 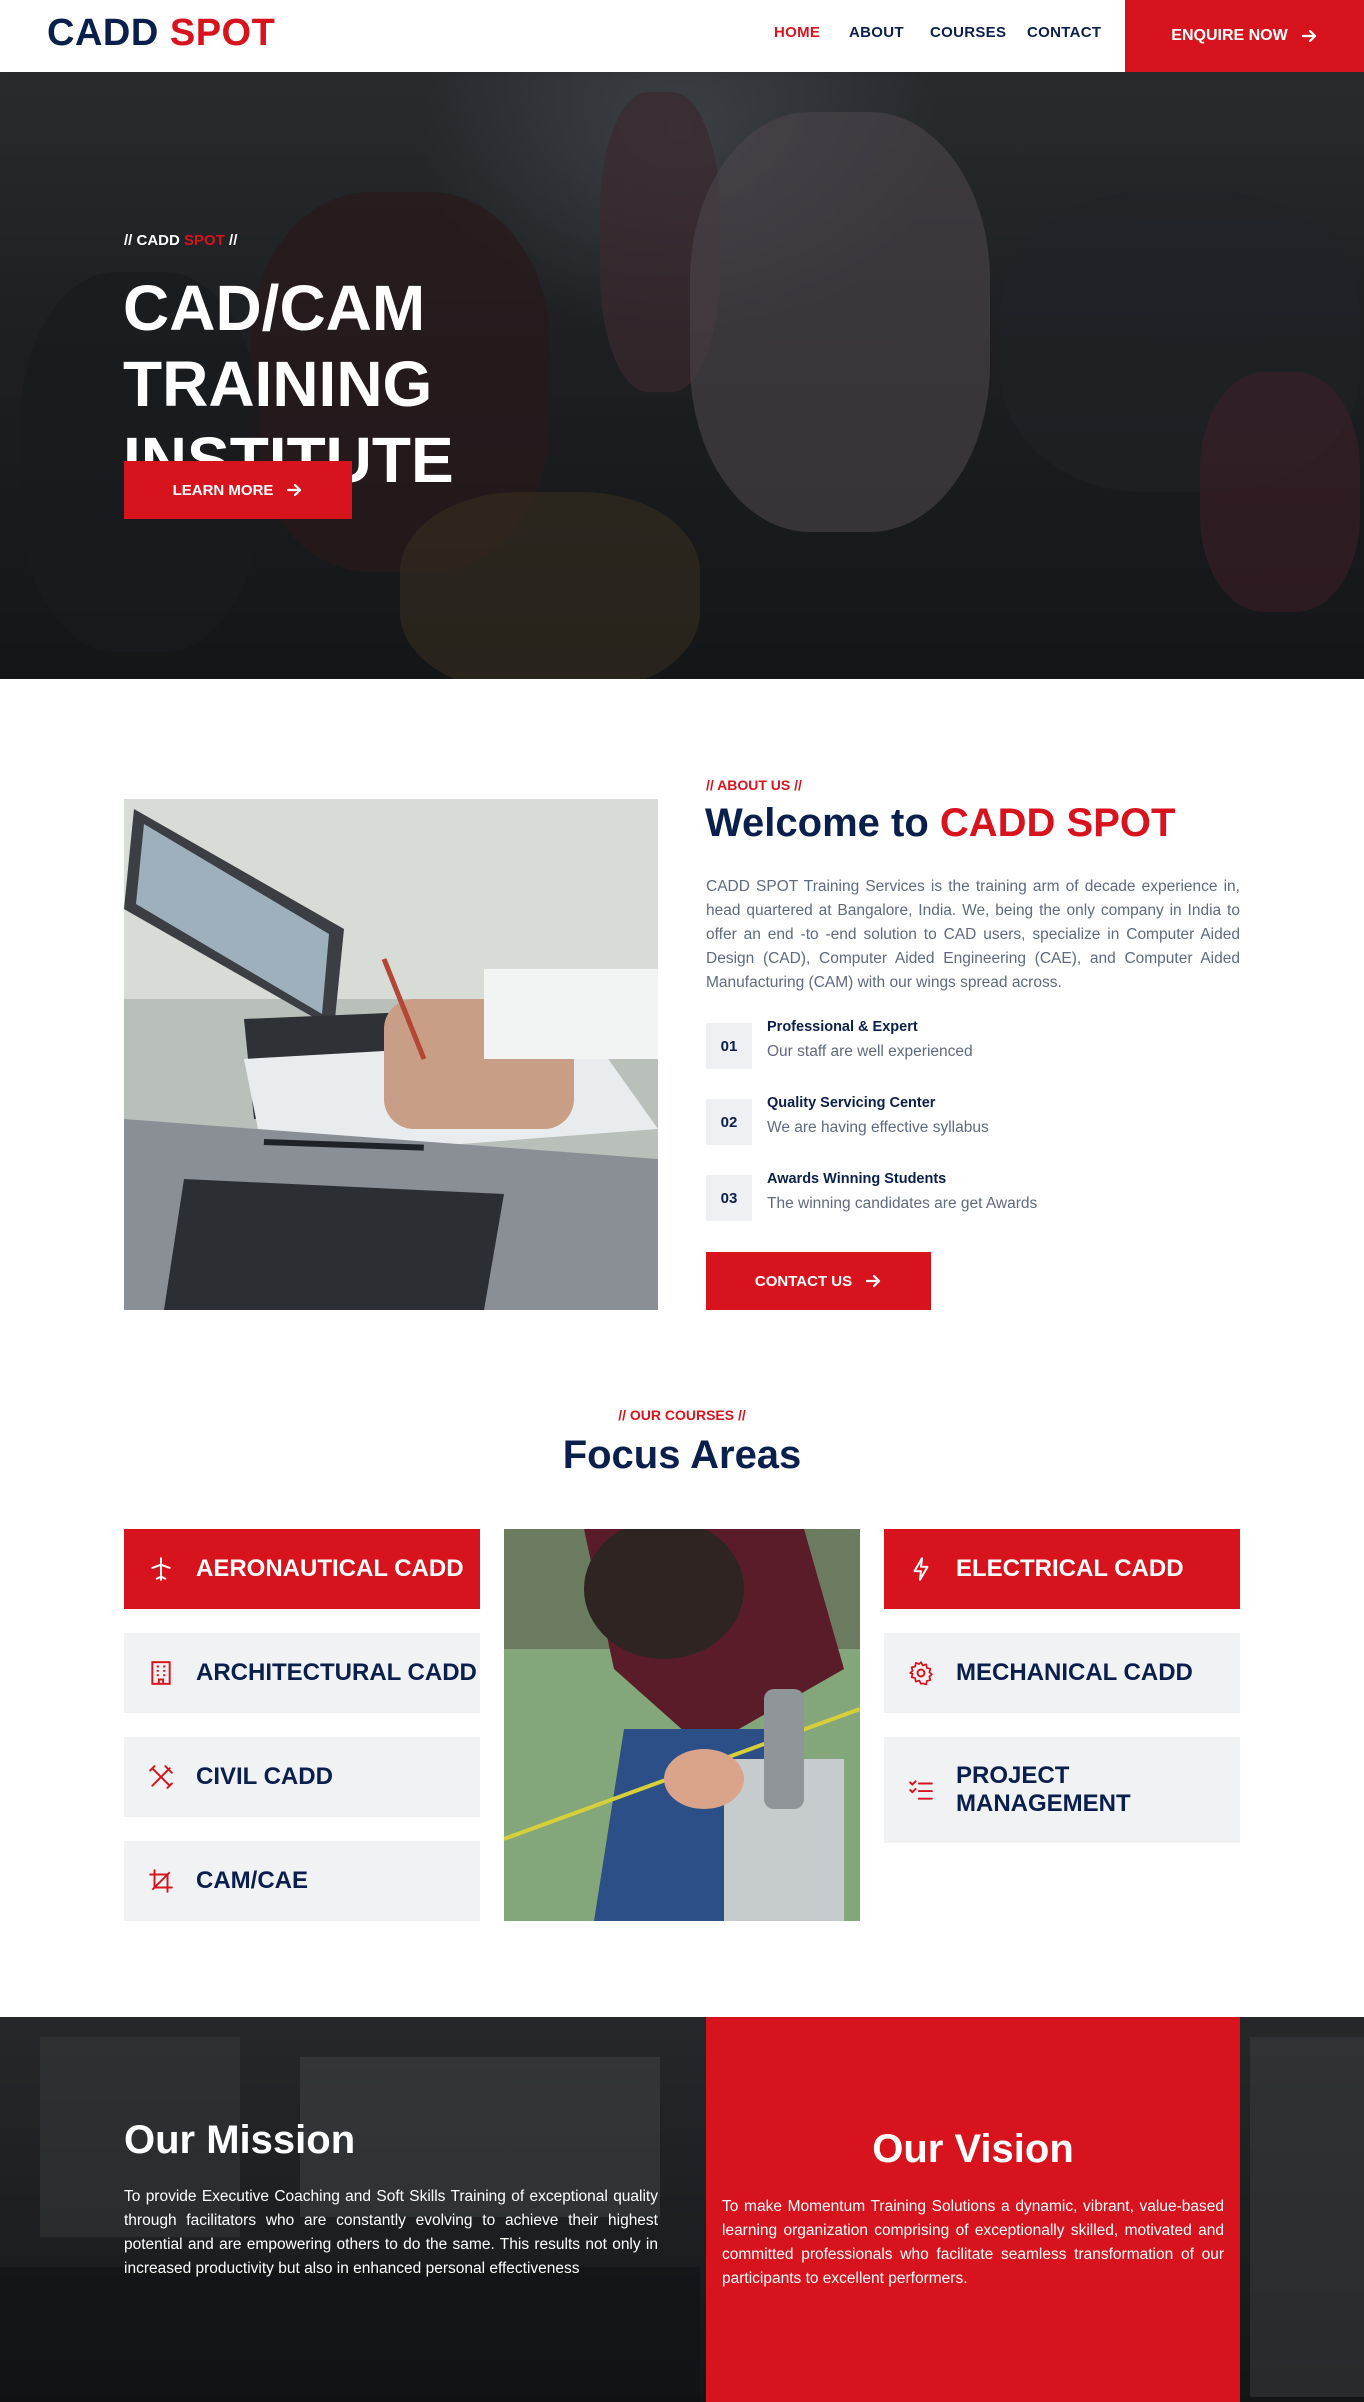 I want to click on about-title: Welcome to CADD SPOT, so click(x=940, y=823).